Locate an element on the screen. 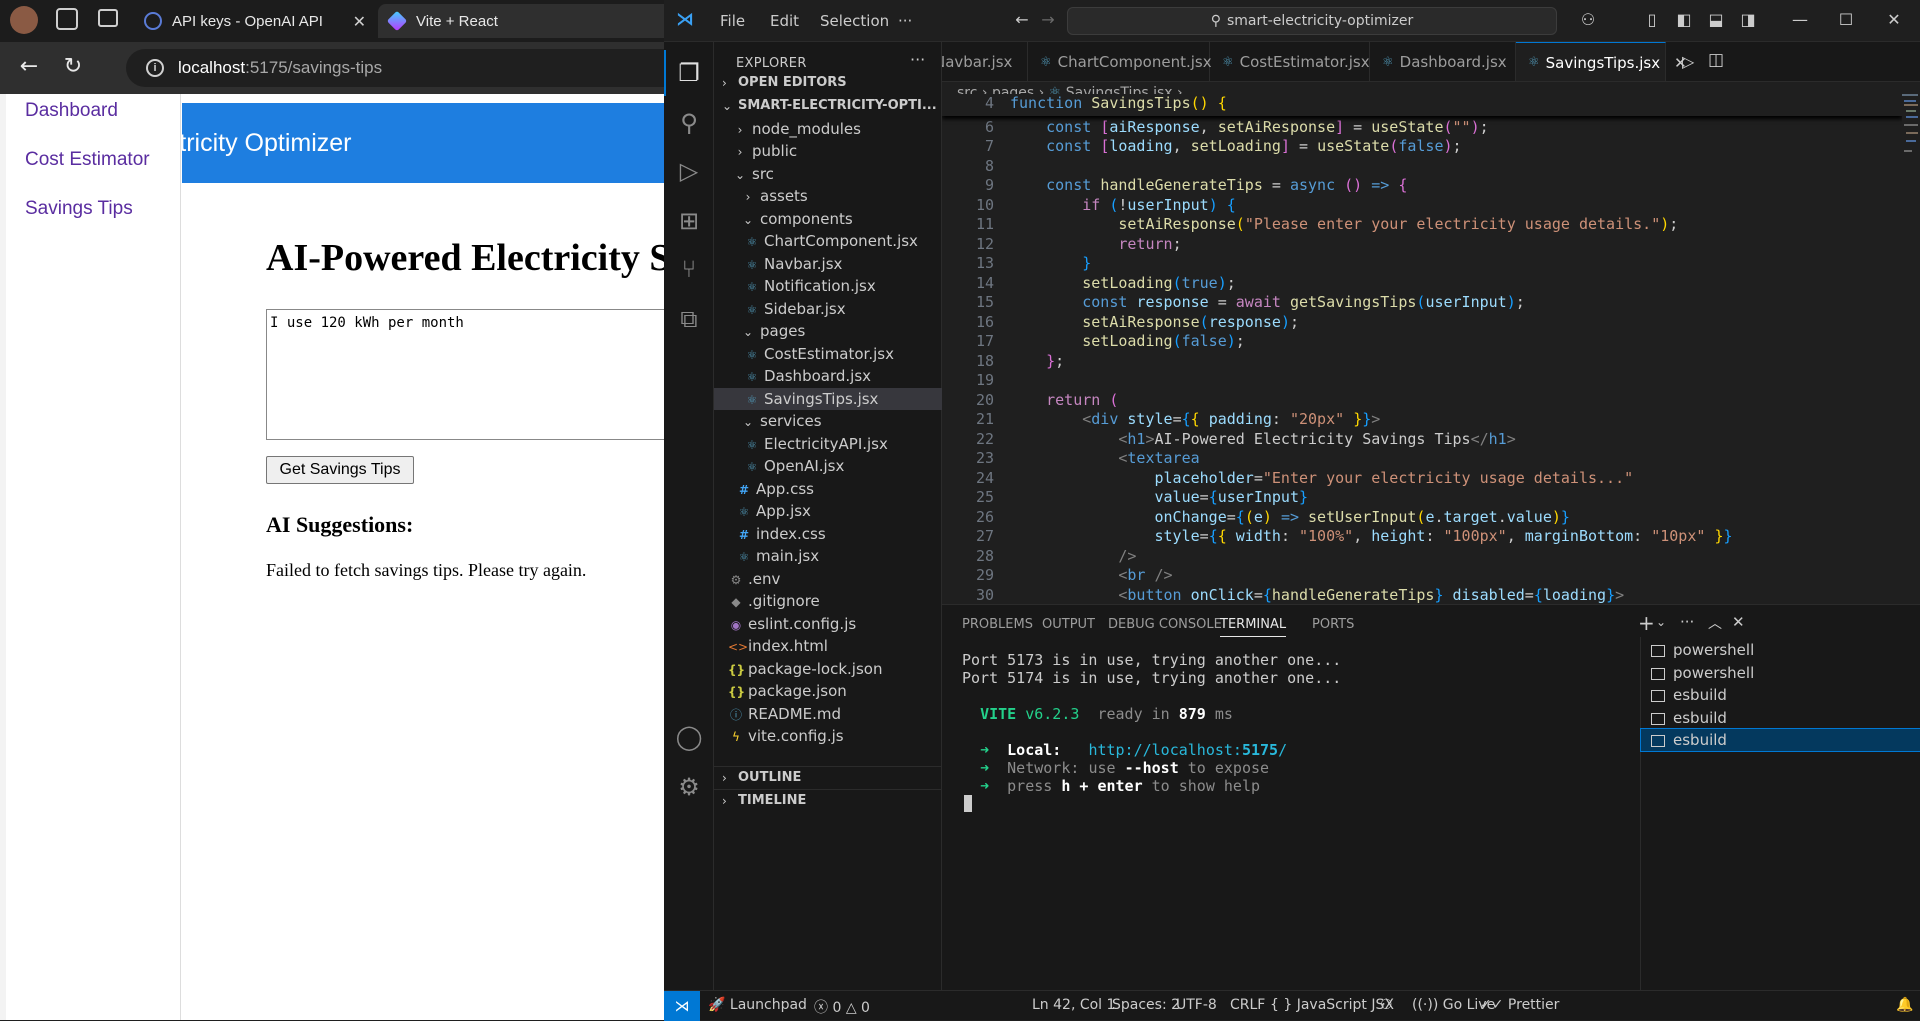  nav-forward-icon: → is located at coordinates (1048, 20).